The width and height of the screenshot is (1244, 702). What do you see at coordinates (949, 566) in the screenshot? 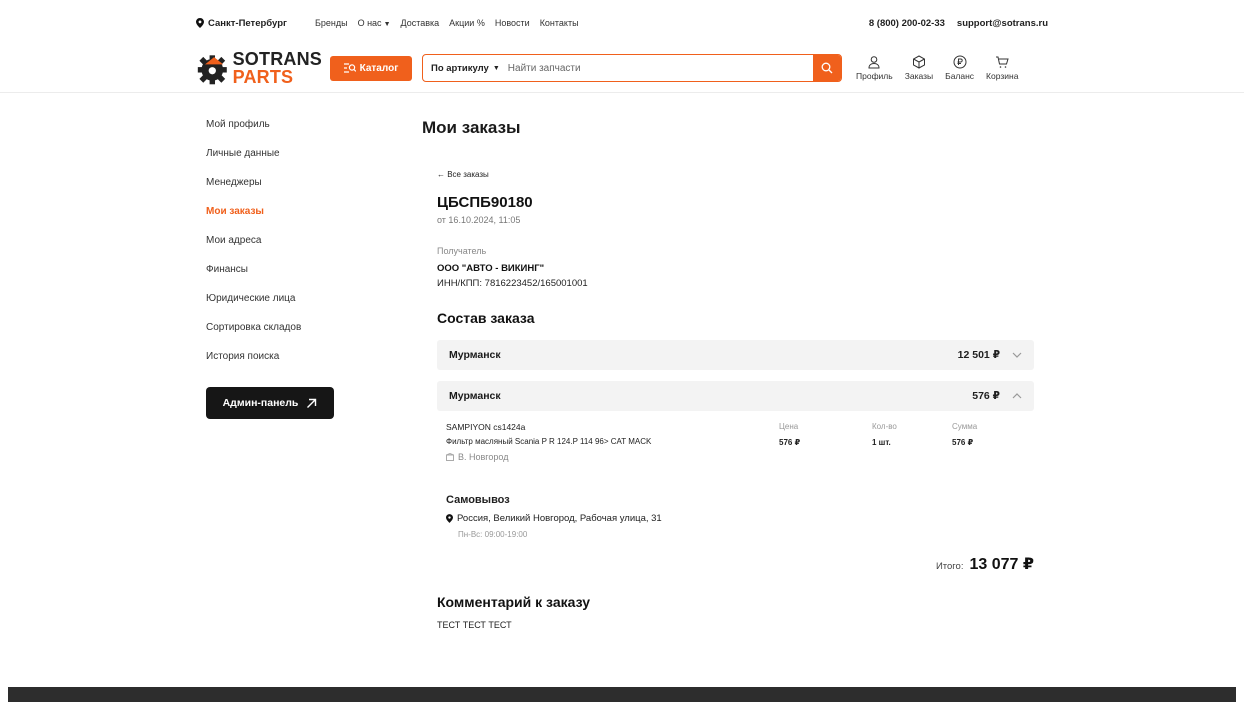
I see `total-label: Итого:` at bounding box center [949, 566].